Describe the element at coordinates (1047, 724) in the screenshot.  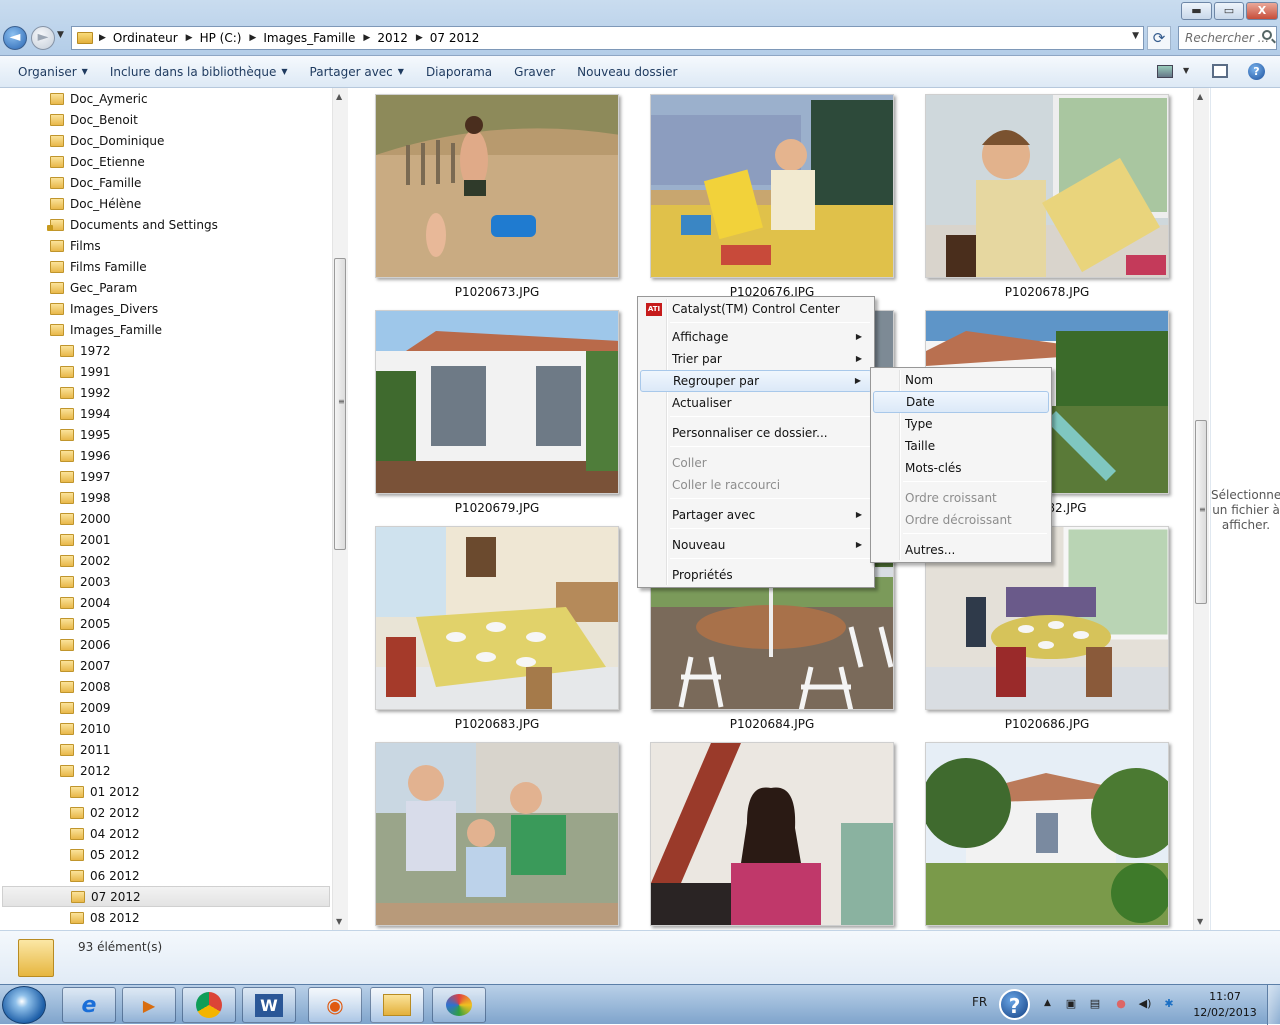
I see `photo-filename: P1020686.JPG` at that location.